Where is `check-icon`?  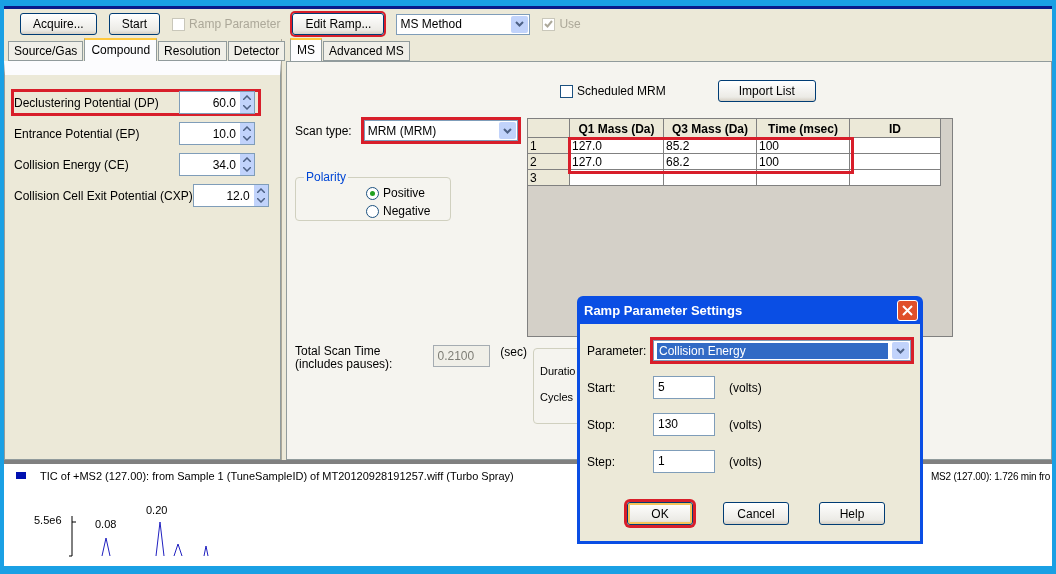 check-icon is located at coordinates (549, 24).